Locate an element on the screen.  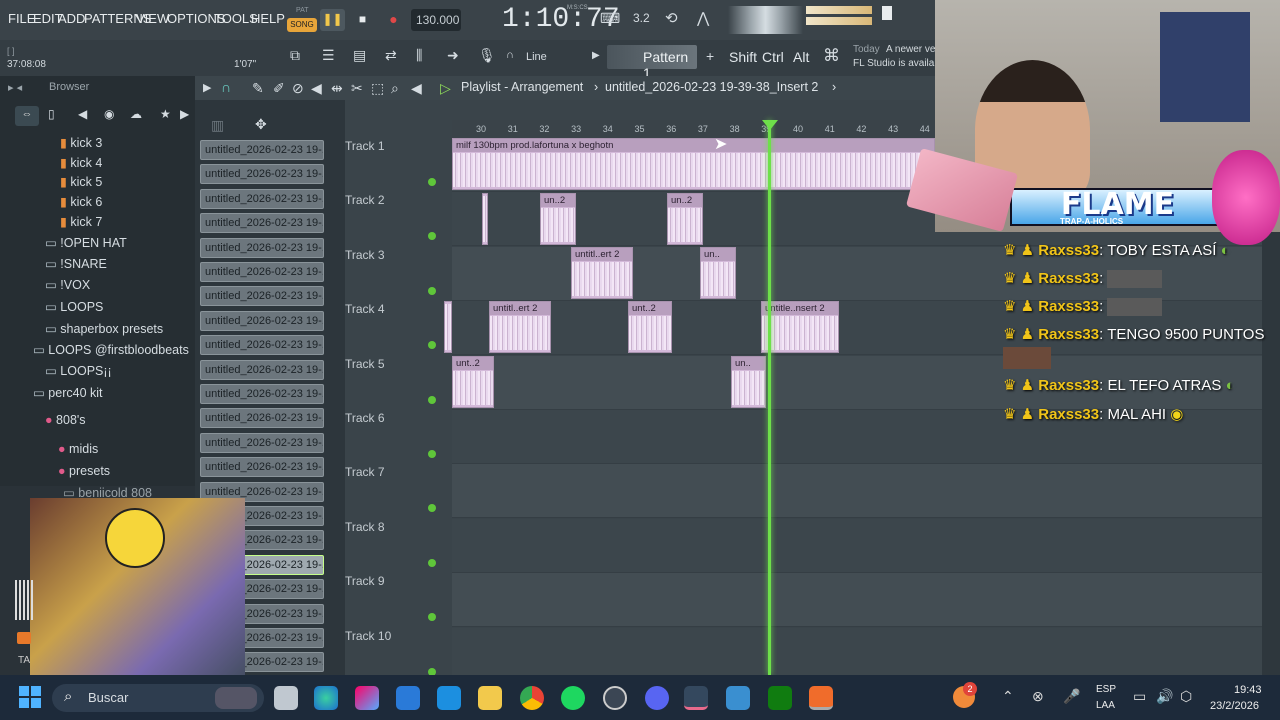
track-header: Track 1 is located at coordinates (395, 146).